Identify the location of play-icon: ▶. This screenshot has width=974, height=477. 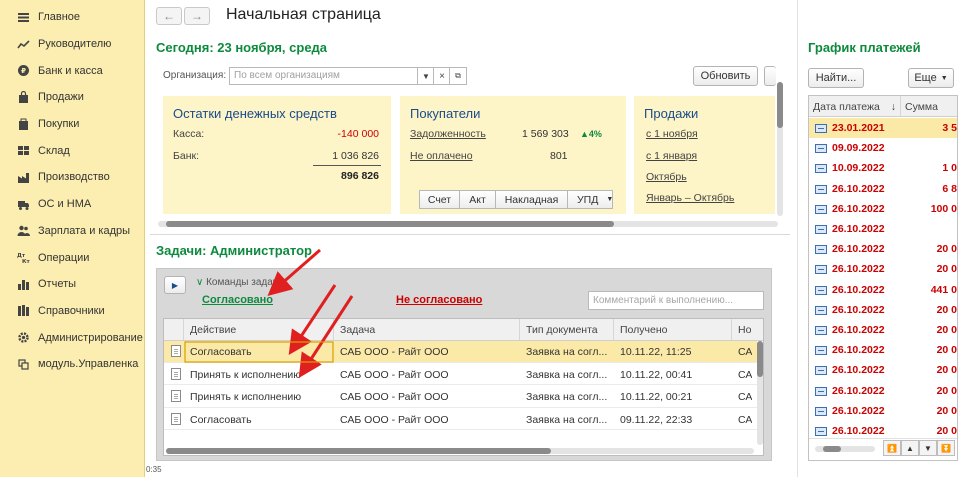
(175, 285).